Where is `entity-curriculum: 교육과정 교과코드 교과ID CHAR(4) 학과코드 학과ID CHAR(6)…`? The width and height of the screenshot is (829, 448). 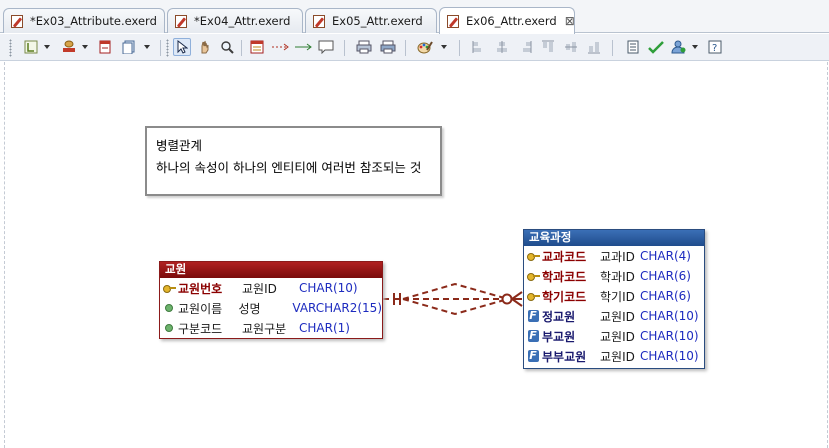
entity-curriculum: 교육과정 교과코드 교과ID CHAR(4) 학과코드 학과ID CHAR(6)… is located at coordinates (614, 299).